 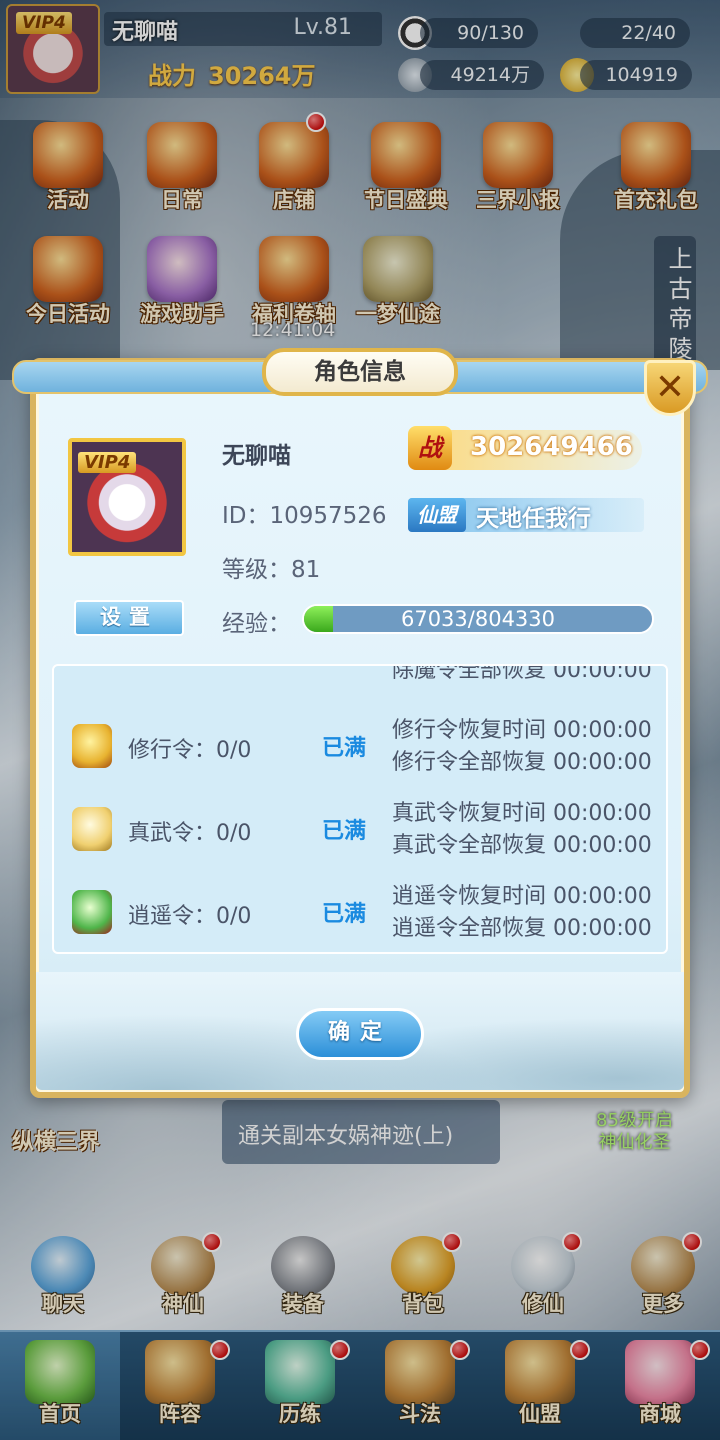 I want to click on token-name: 修行令：0/0, so click(x=190, y=750).